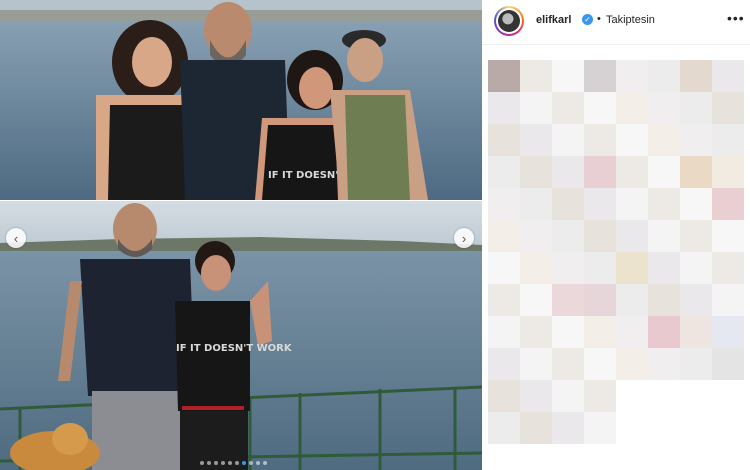 The height and width of the screenshot is (470, 750). I want to click on shirt-text-bottom: IF IT DOESN'T WORK, so click(234, 348).